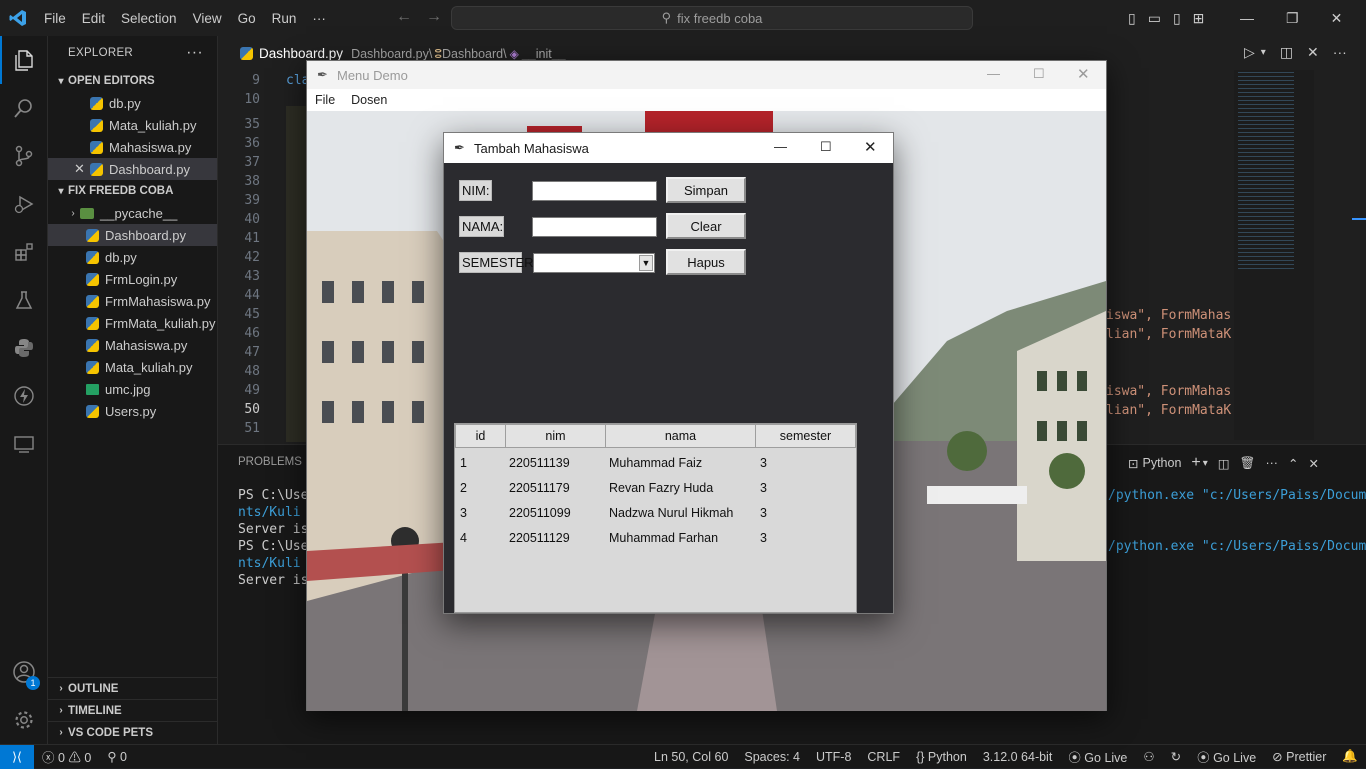  What do you see at coordinates (24, 252) in the screenshot?
I see `extensions-icon` at bounding box center [24, 252].